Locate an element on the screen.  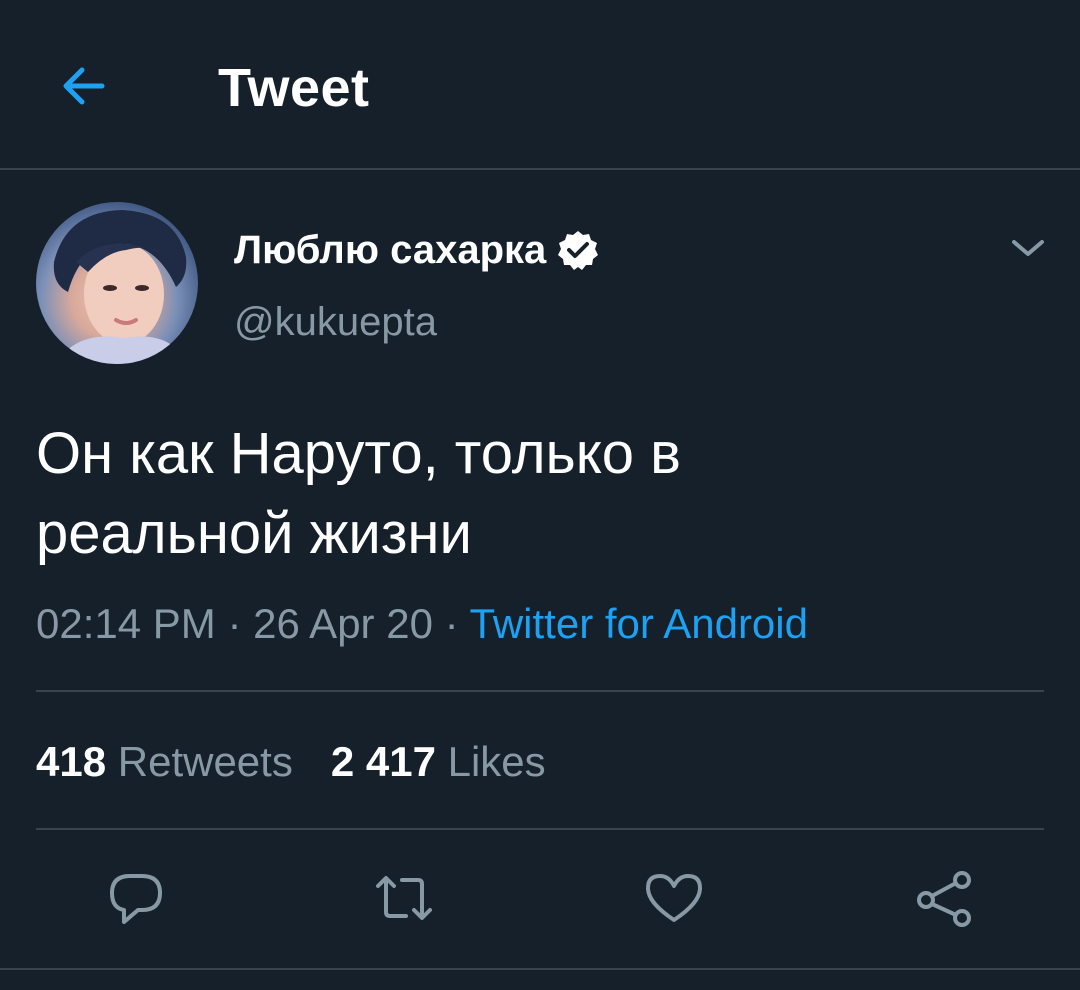
likes-label: Likes is located at coordinates (496, 761).